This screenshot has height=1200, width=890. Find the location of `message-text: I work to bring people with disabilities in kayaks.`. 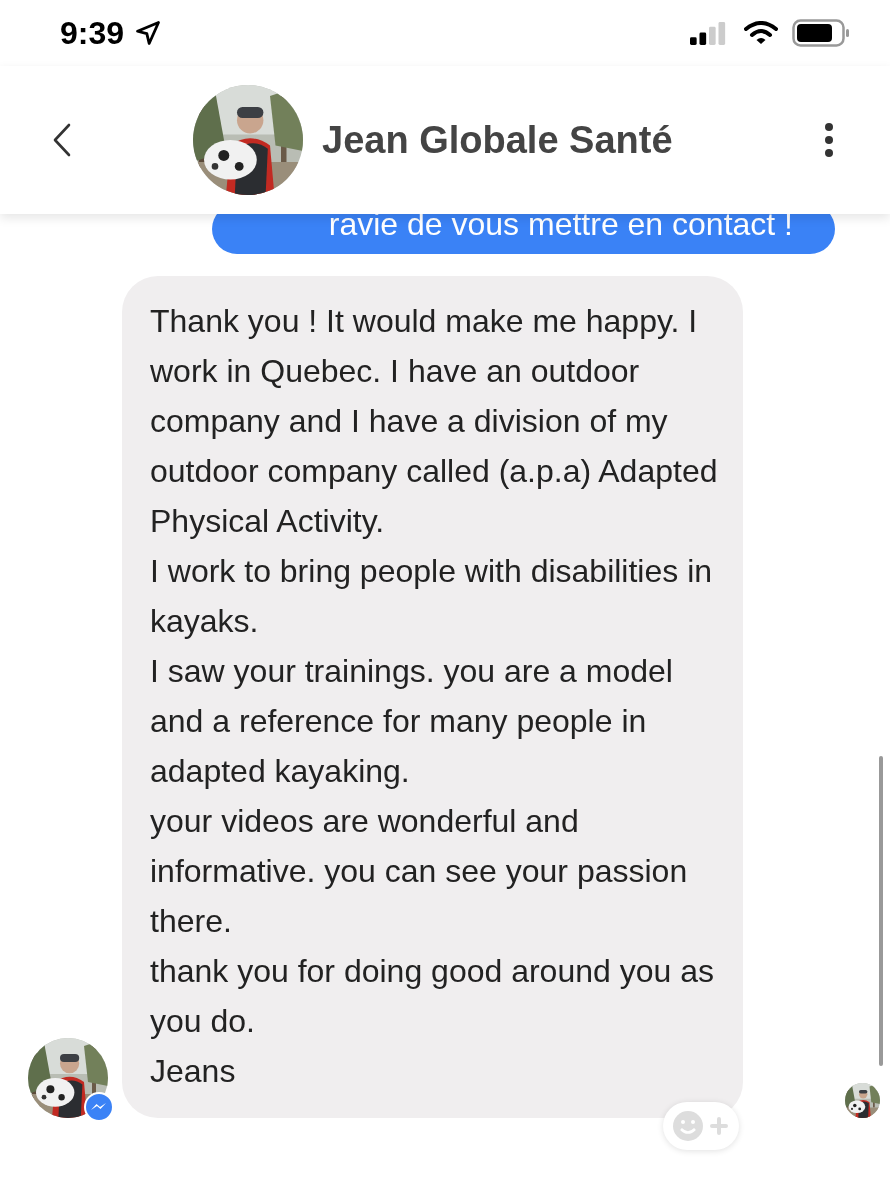

message-text: I work to bring people with disabilities in kayaks. is located at coordinates (432, 596).